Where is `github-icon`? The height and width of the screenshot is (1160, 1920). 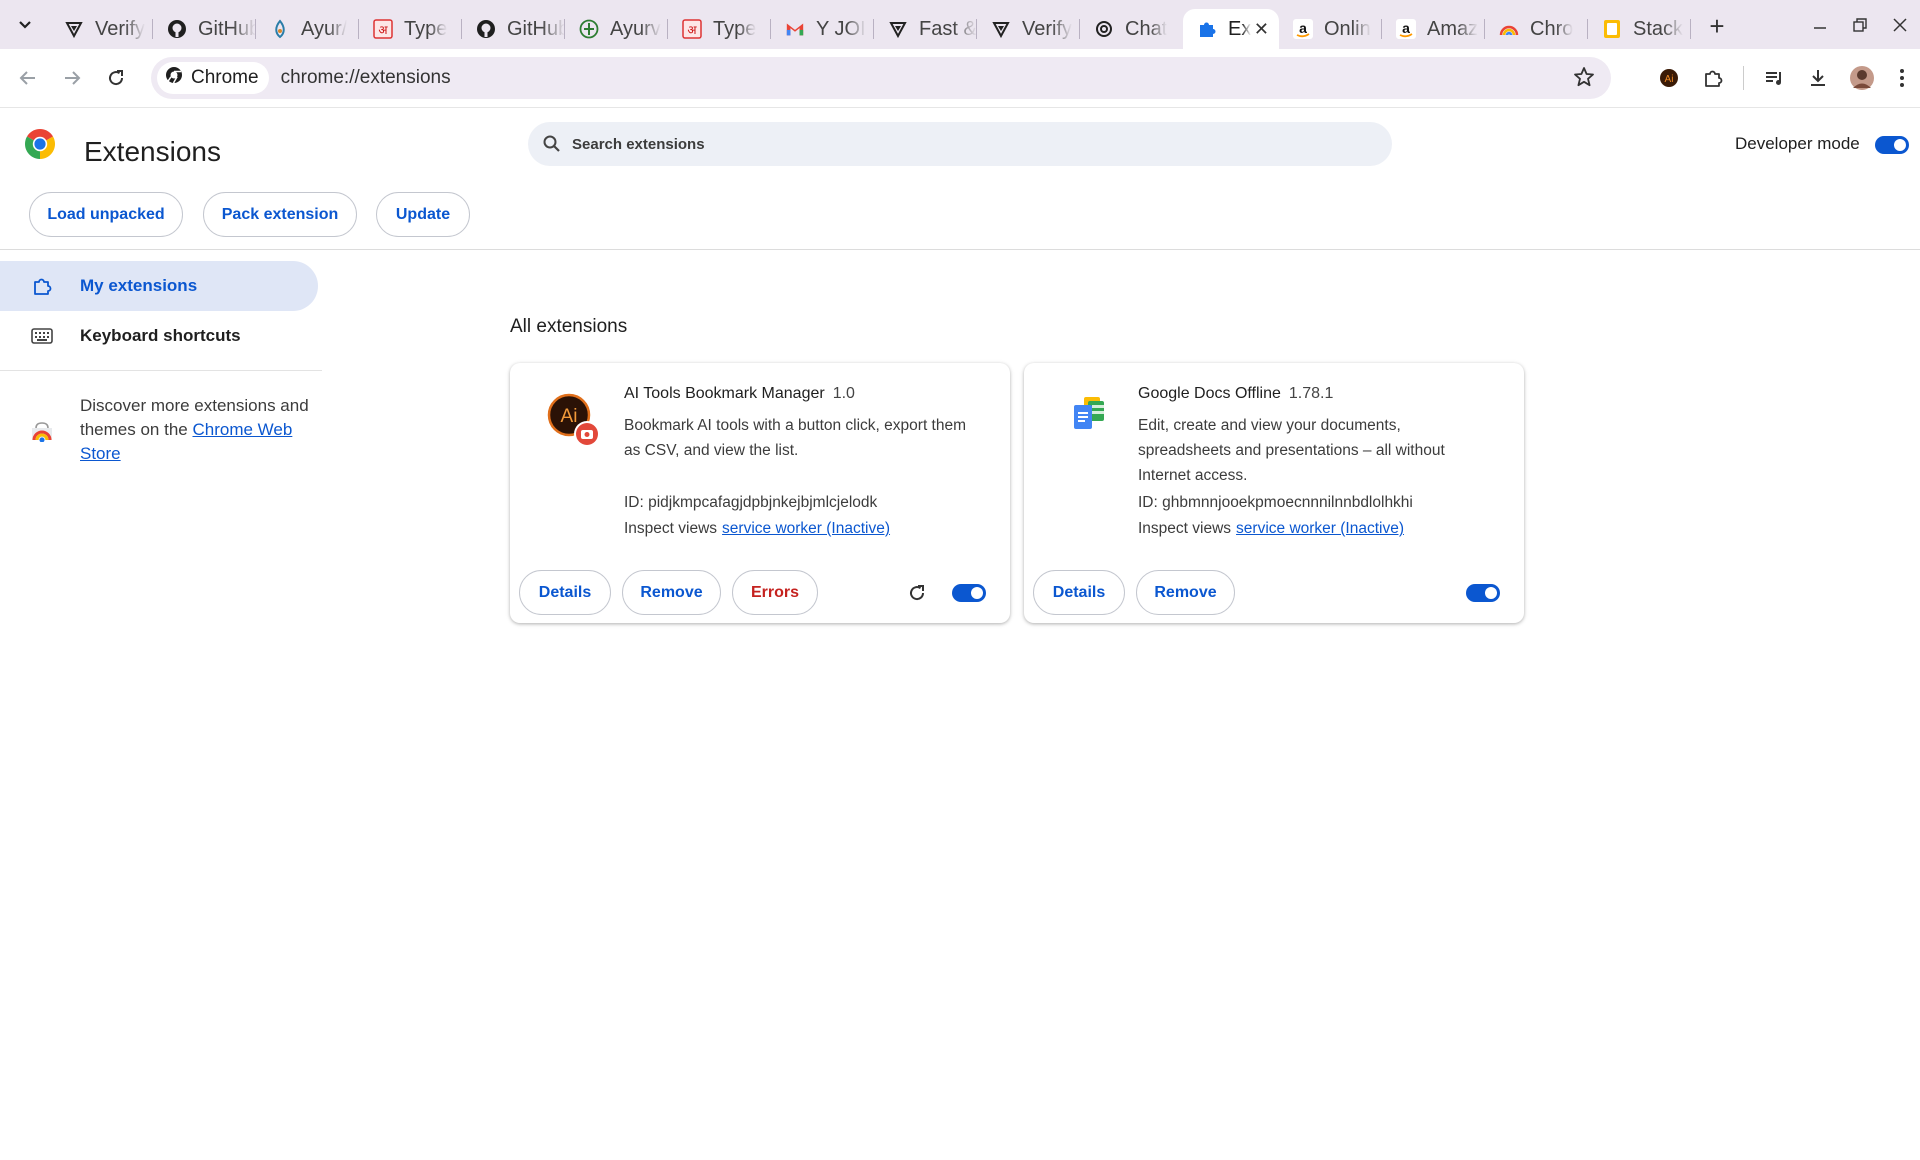
github-icon is located at coordinates (486, 29).